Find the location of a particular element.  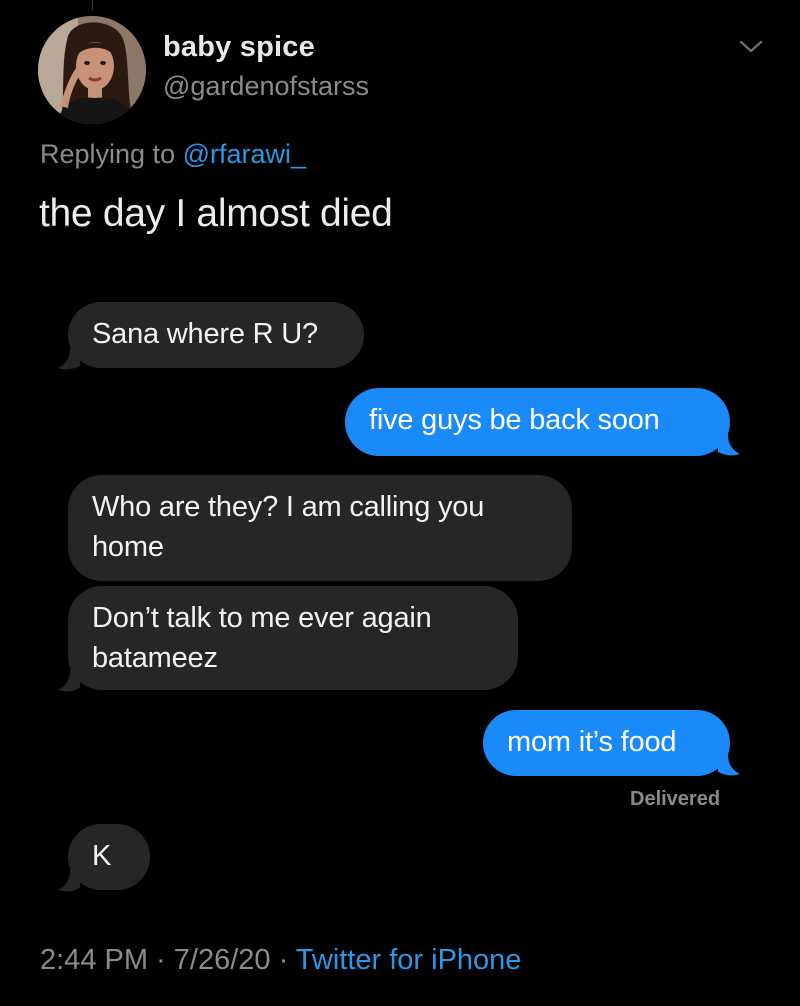

tweet-source-link: Twitter for iPhone is located at coordinates (409, 960).